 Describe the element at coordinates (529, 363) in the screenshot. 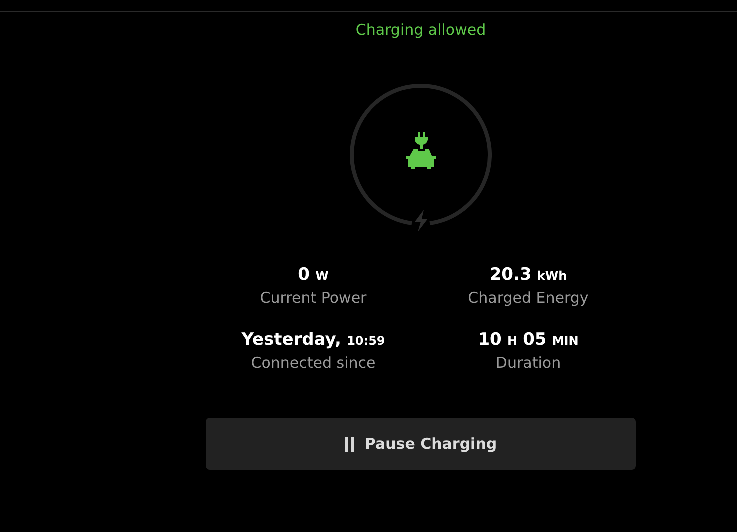

I see `stat-label: Duration` at that location.